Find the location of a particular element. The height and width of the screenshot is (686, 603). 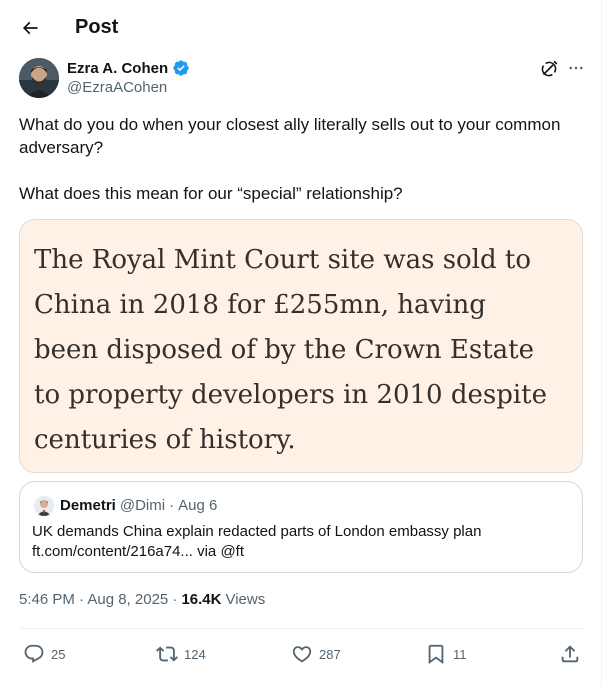

repost-button: 124 is located at coordinates (181, 654).